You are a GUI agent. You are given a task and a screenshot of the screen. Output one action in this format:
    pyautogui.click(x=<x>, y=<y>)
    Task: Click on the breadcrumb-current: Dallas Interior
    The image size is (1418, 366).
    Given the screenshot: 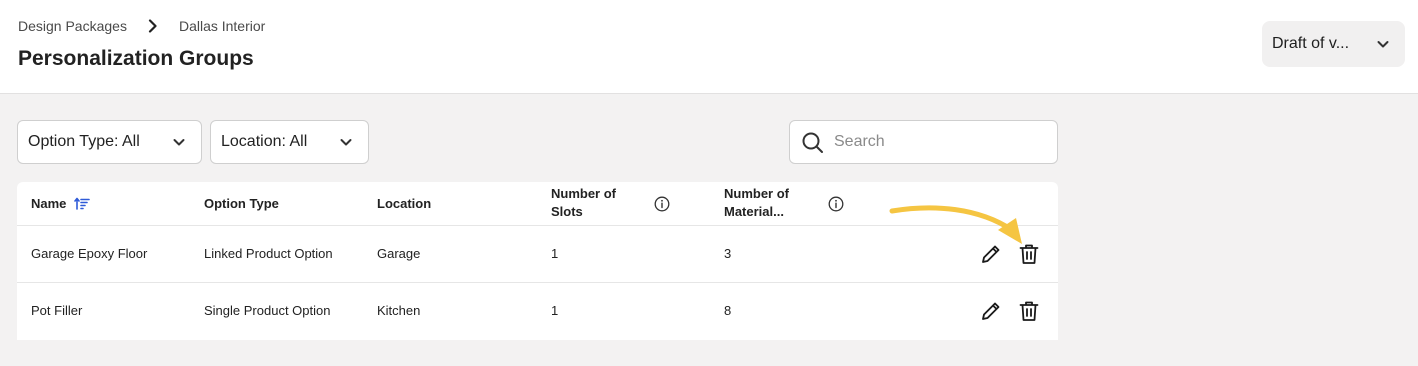 What is the action you would take?
    pyautogui.click(x=222, y=26)
    